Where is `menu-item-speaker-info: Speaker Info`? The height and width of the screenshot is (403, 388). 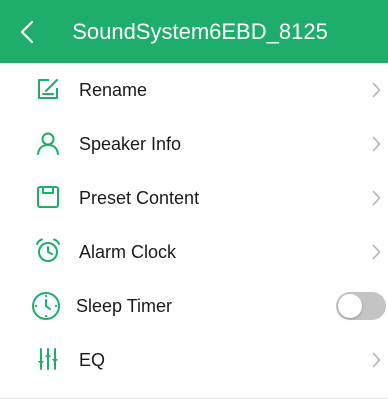
menu-item-speaker-info: Speaker Info is located at coordinates (194, 144).